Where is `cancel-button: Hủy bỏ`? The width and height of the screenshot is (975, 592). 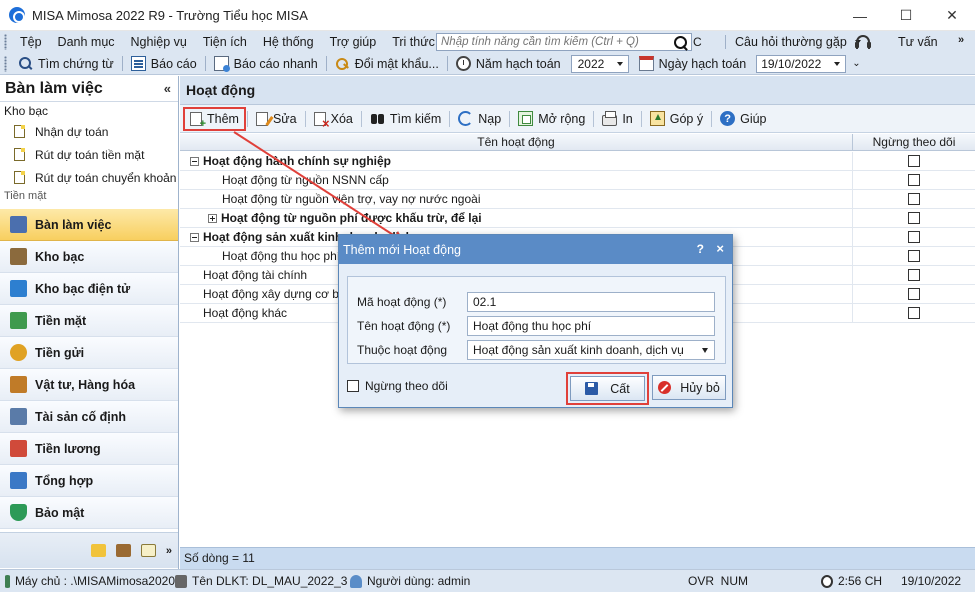
cancel-button: Hủy bỏ is located at coordinates (689, 387).